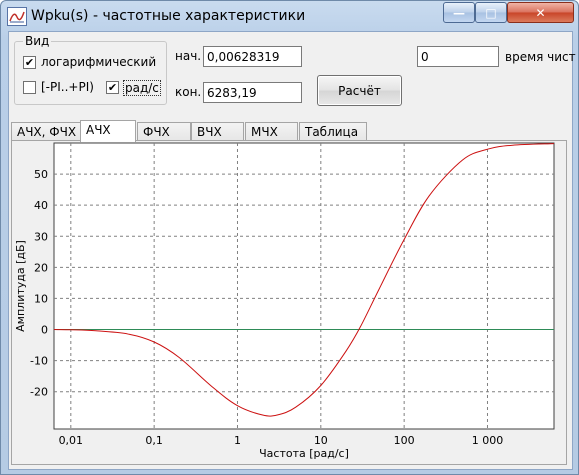  I want to click on calculate-button: Расчёт, so click(359, 90).